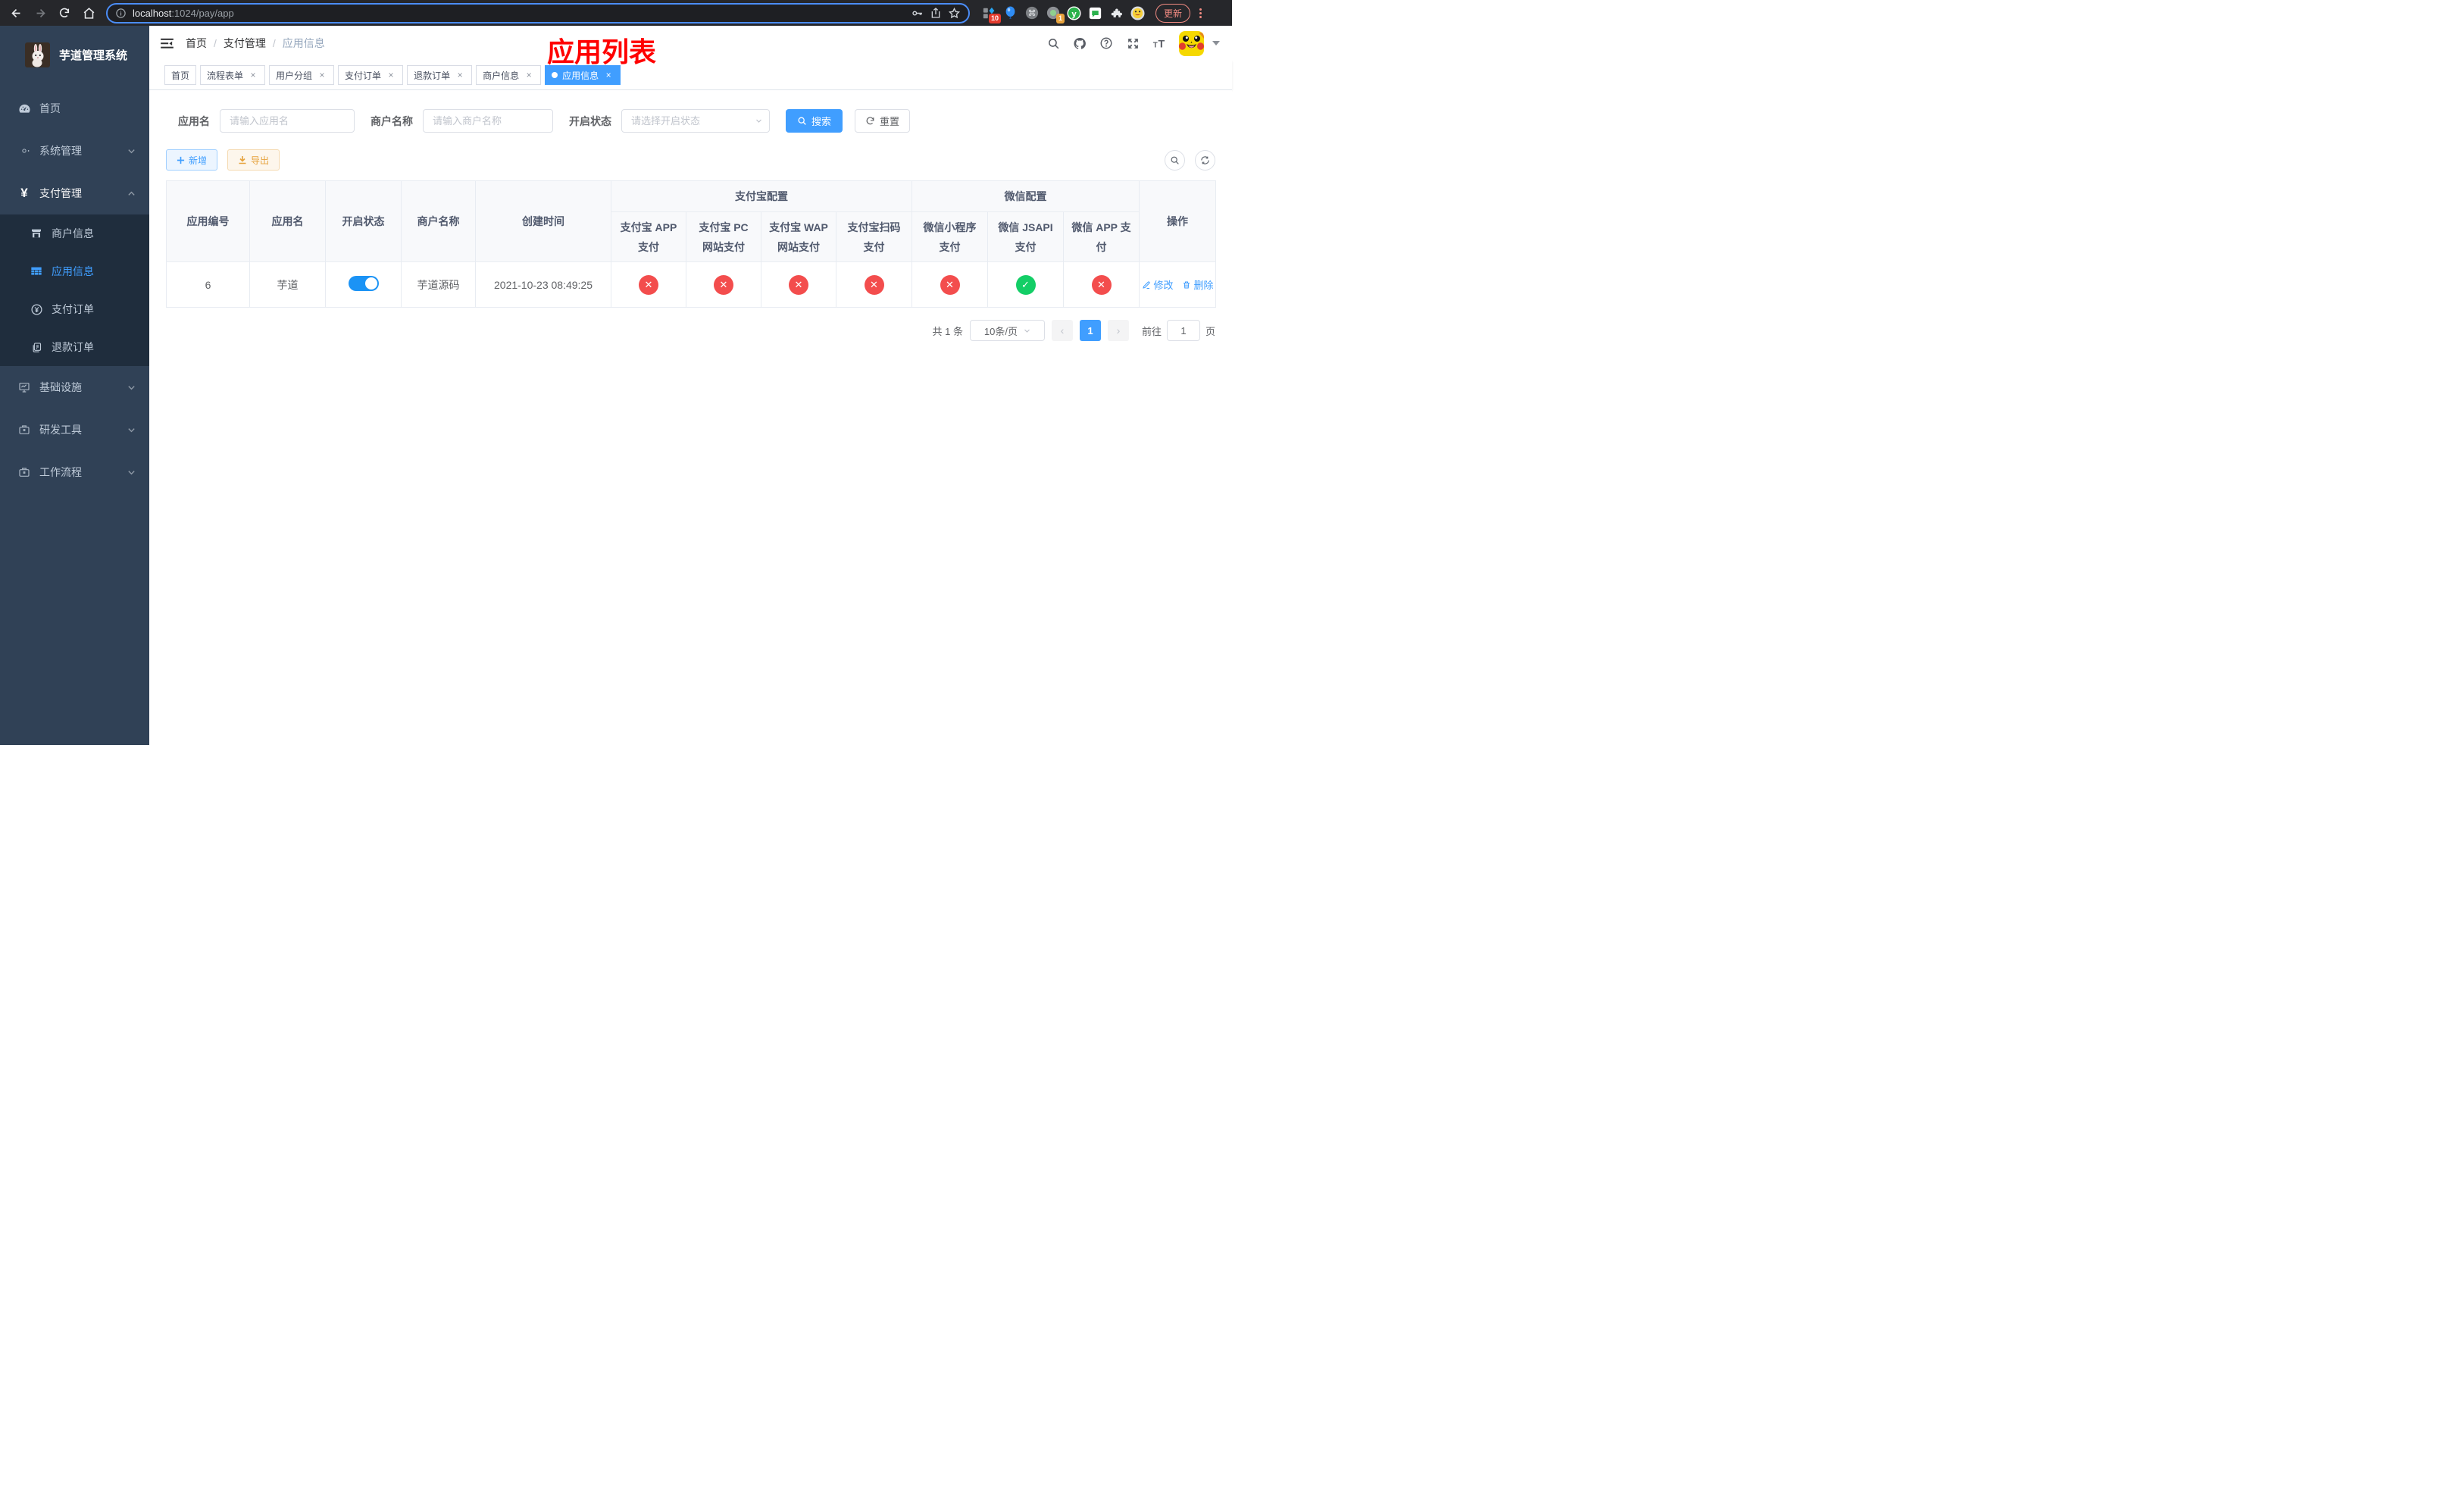  Describe the element at coordinates (180, 75) in the screenshot. I see `tab-home: 首页` at that location.